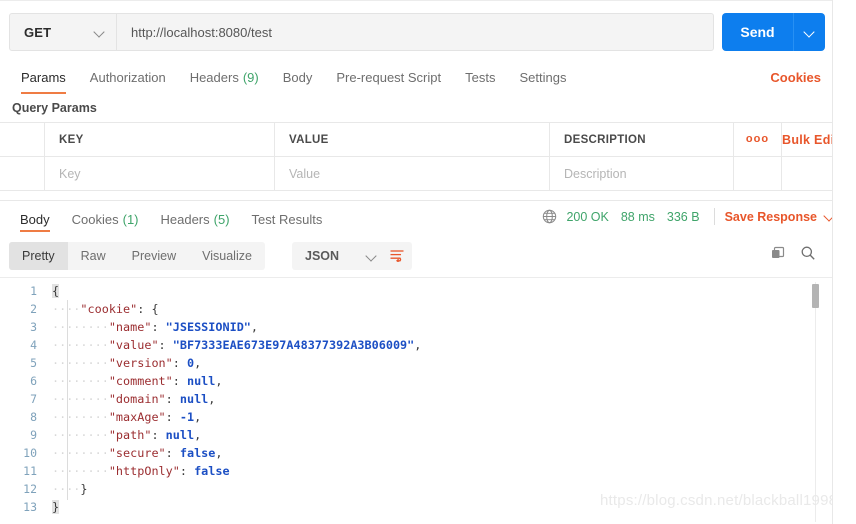 Image resolution: width=856 pixels, height=524 pixels. Describe the element at coordinates (221, 219) in the screenshot. I see `tab-count-badge: (5)` at that location.